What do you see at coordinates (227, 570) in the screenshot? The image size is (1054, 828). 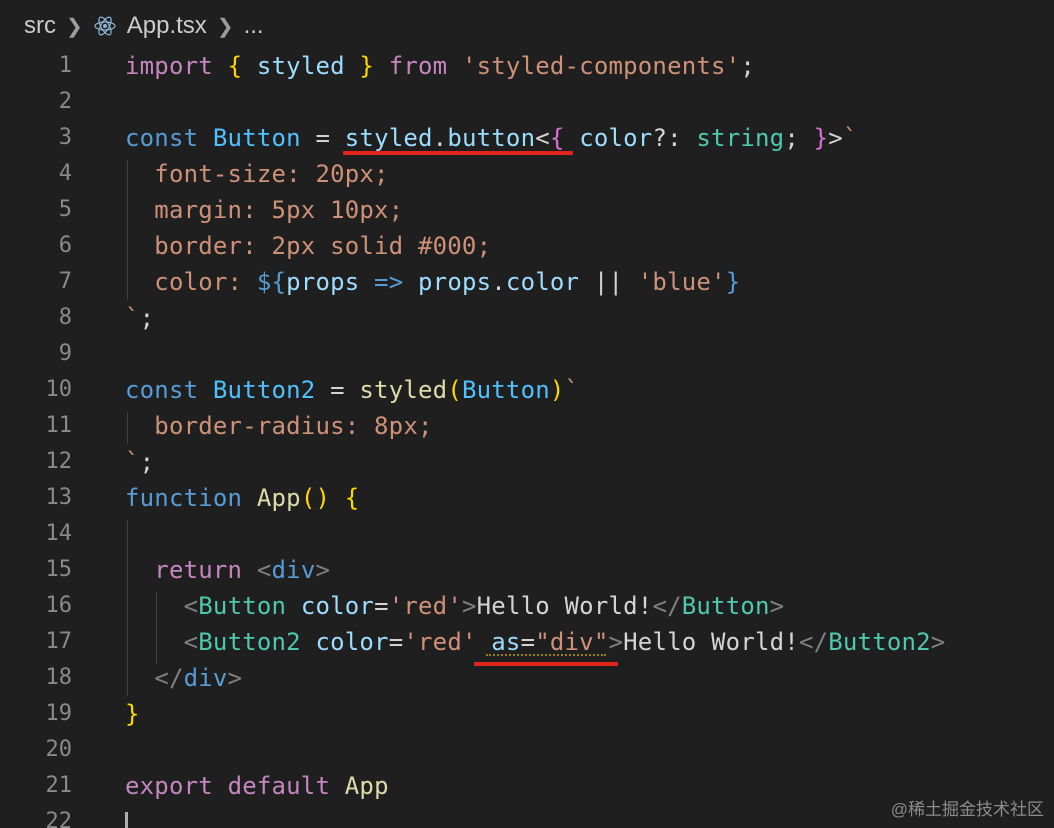 I see `code-text: return <div>` at bounding box center [227, 570].